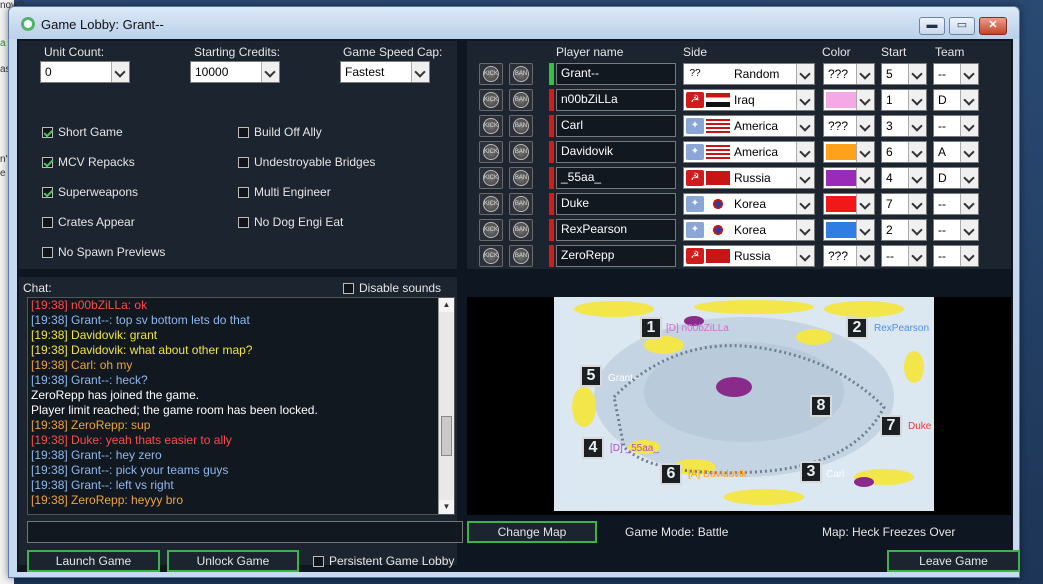 This screenshot has width=1043, height=584. What do you see at coordinates (811, 472) in the screenshot?
I see `spawn-marker: 3` at bounding box center [811, 472].